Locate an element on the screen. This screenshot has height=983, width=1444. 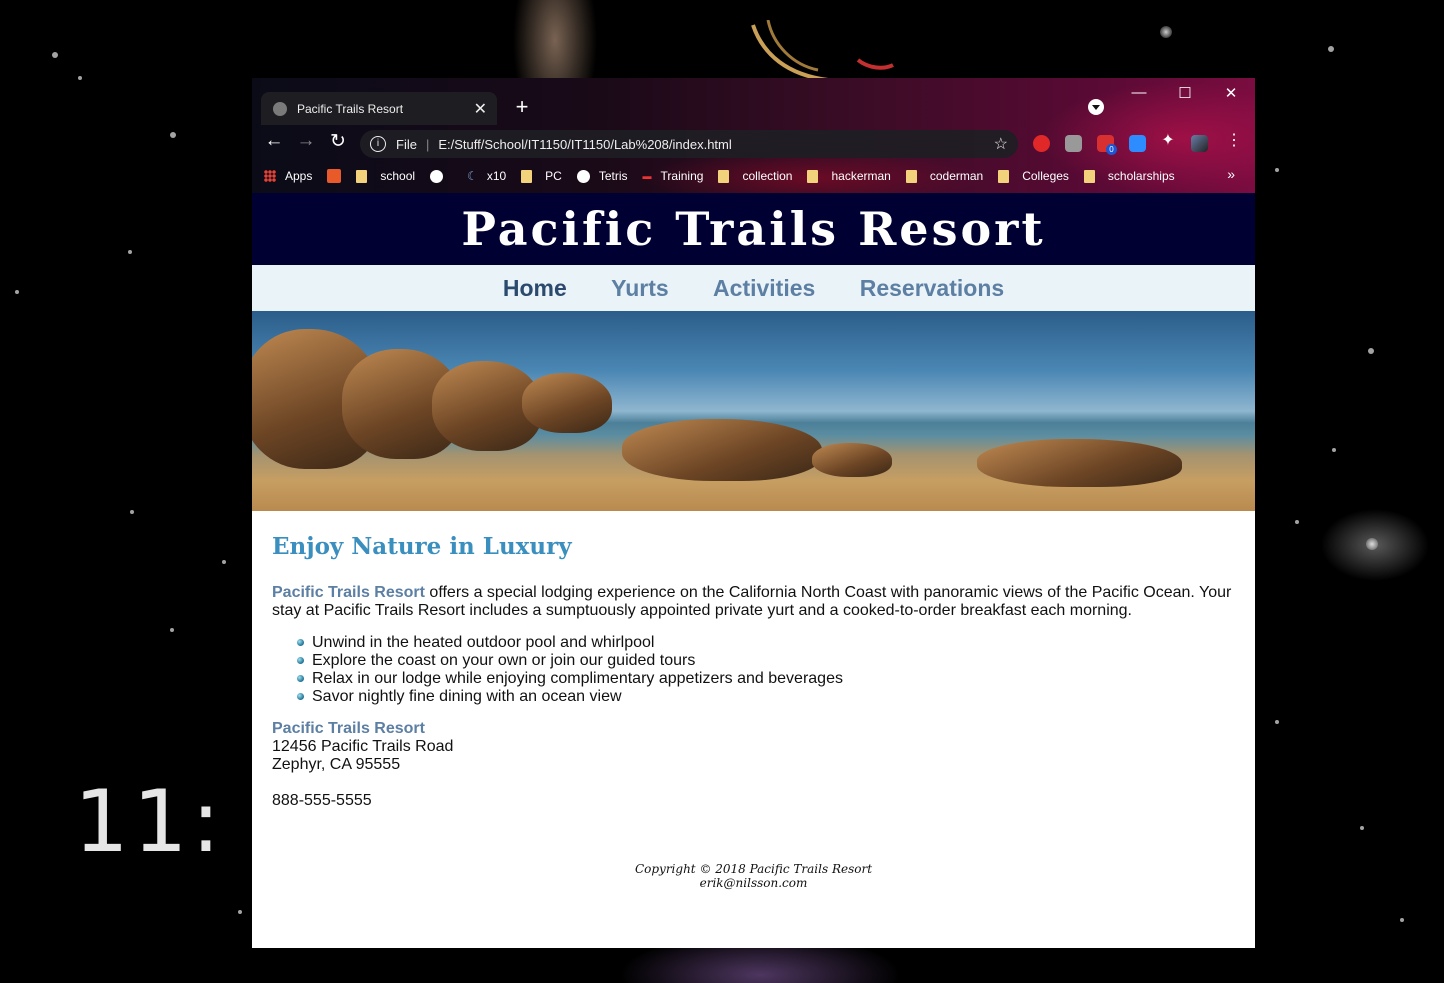
footer-copyright: Copyright © 2018 Pacific Trails Resort is located at coordinates (753, 869).